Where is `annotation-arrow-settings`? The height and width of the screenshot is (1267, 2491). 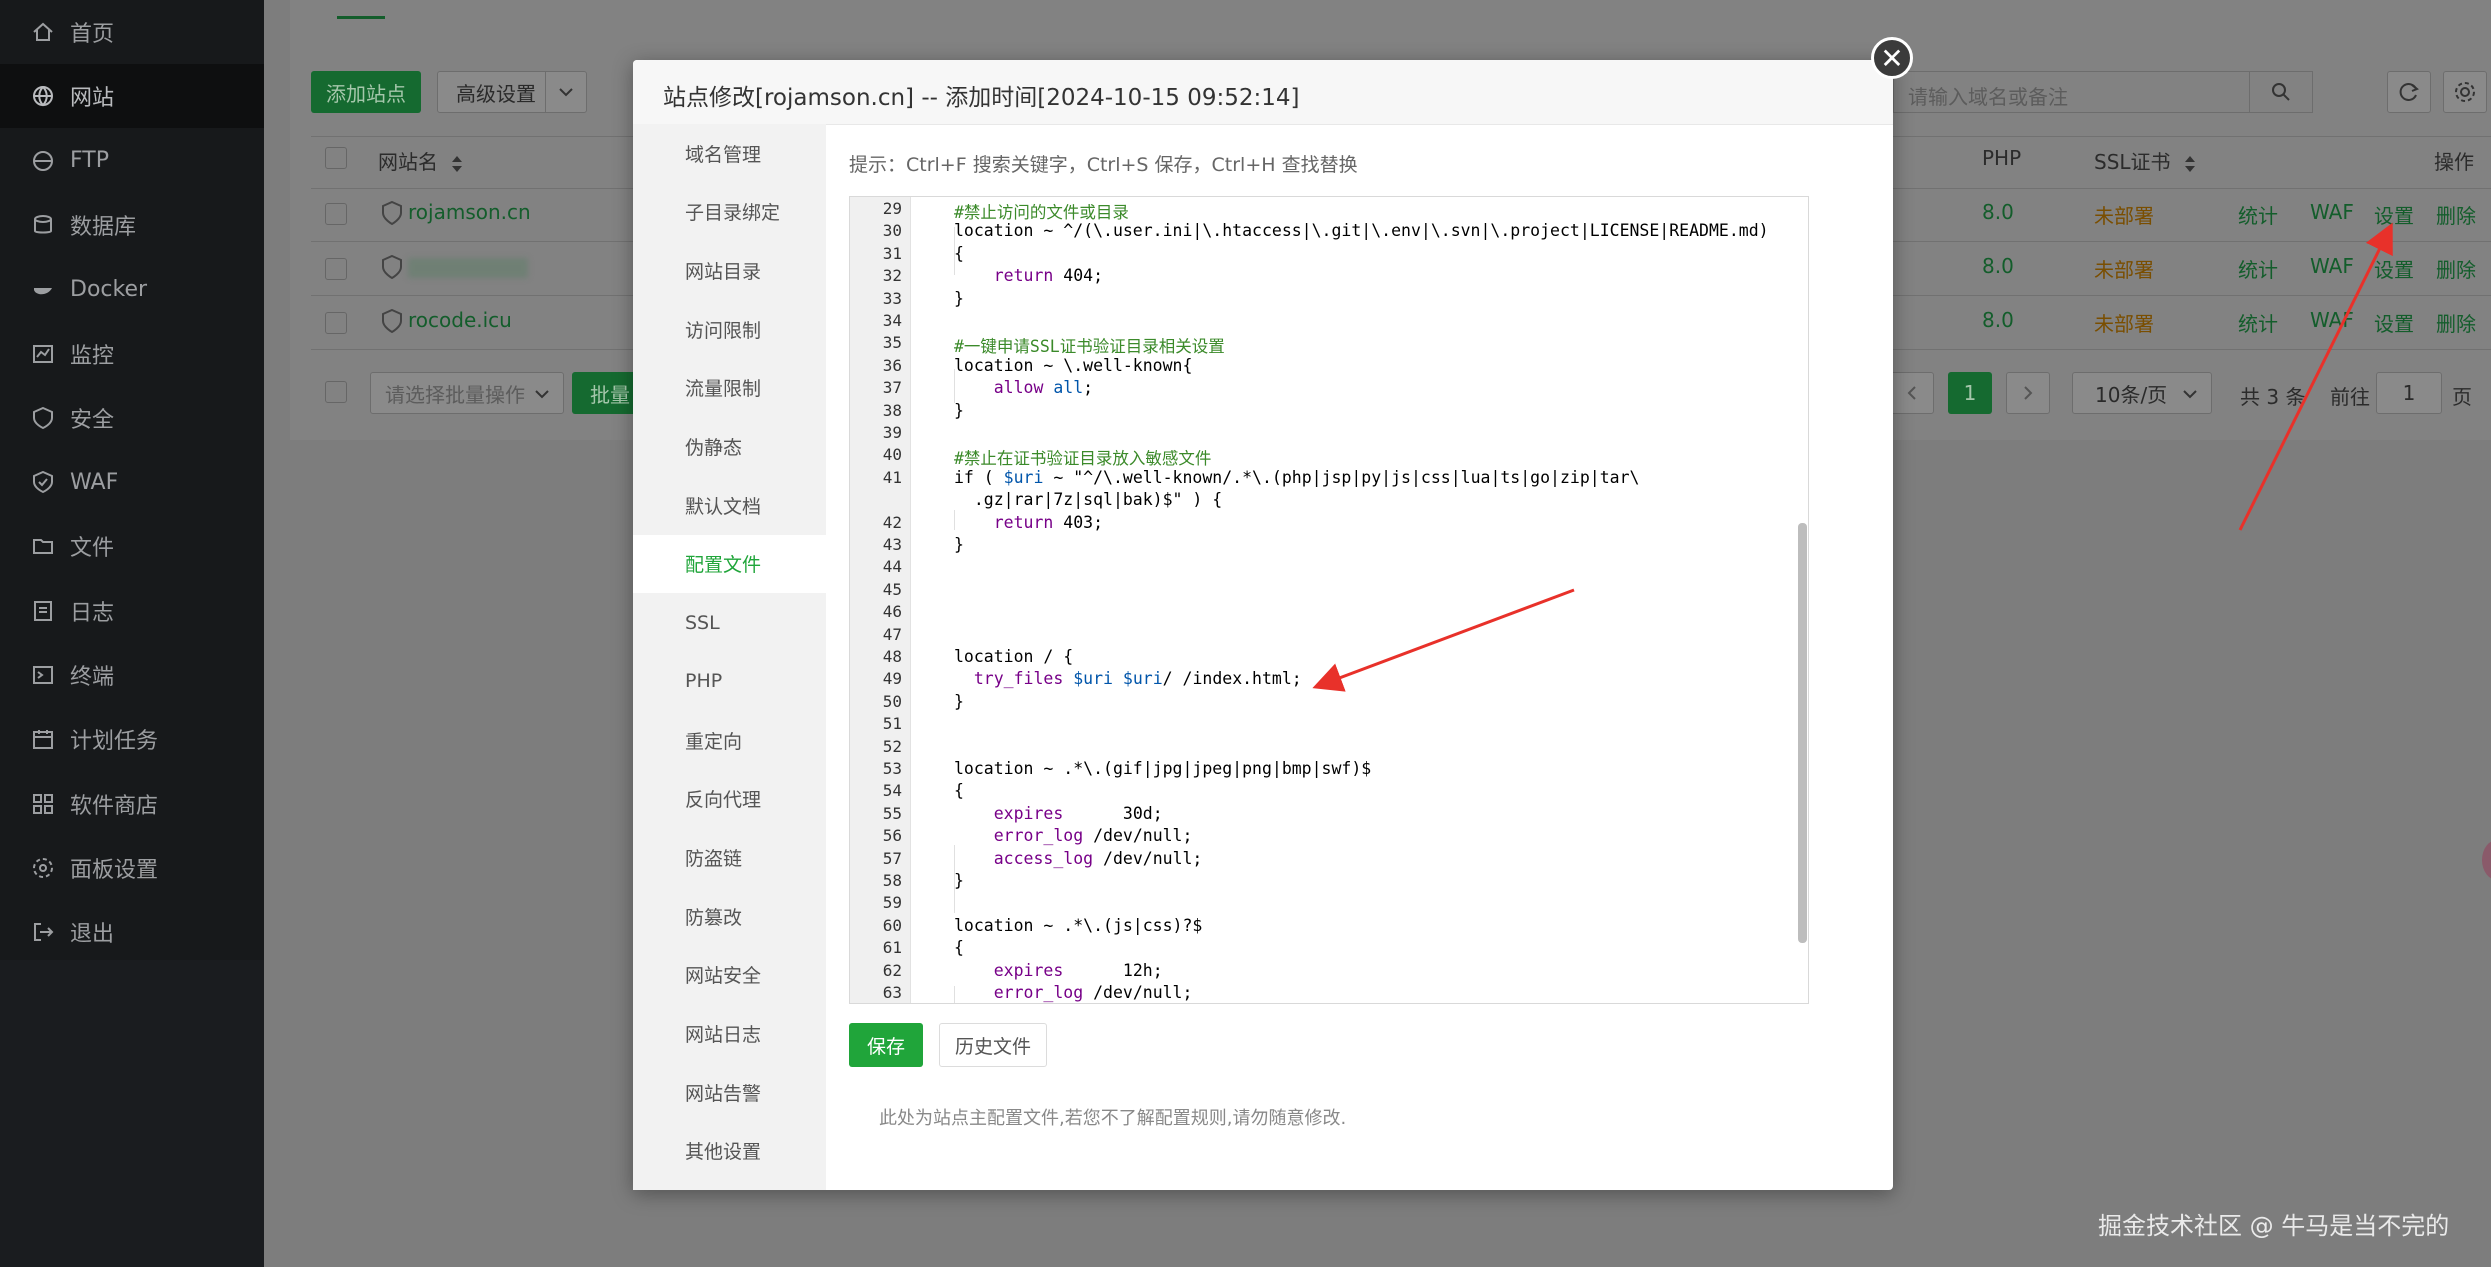
annotation-arrow-settings is located at coordinates (2315, 376).